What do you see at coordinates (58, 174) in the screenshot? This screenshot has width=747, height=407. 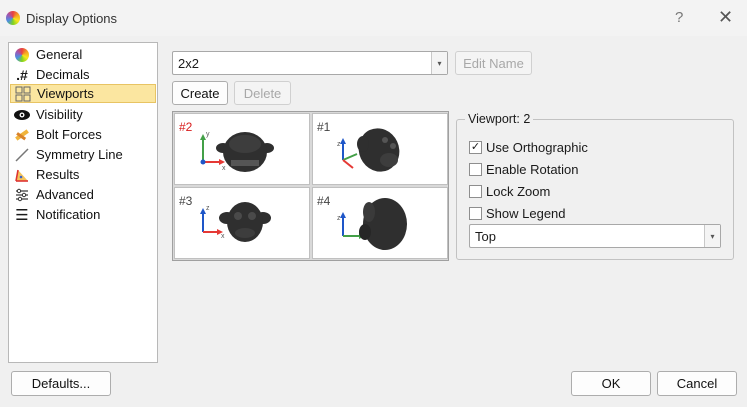 I see `sidebar-item-label: Results` at bounding box center [58, 174].